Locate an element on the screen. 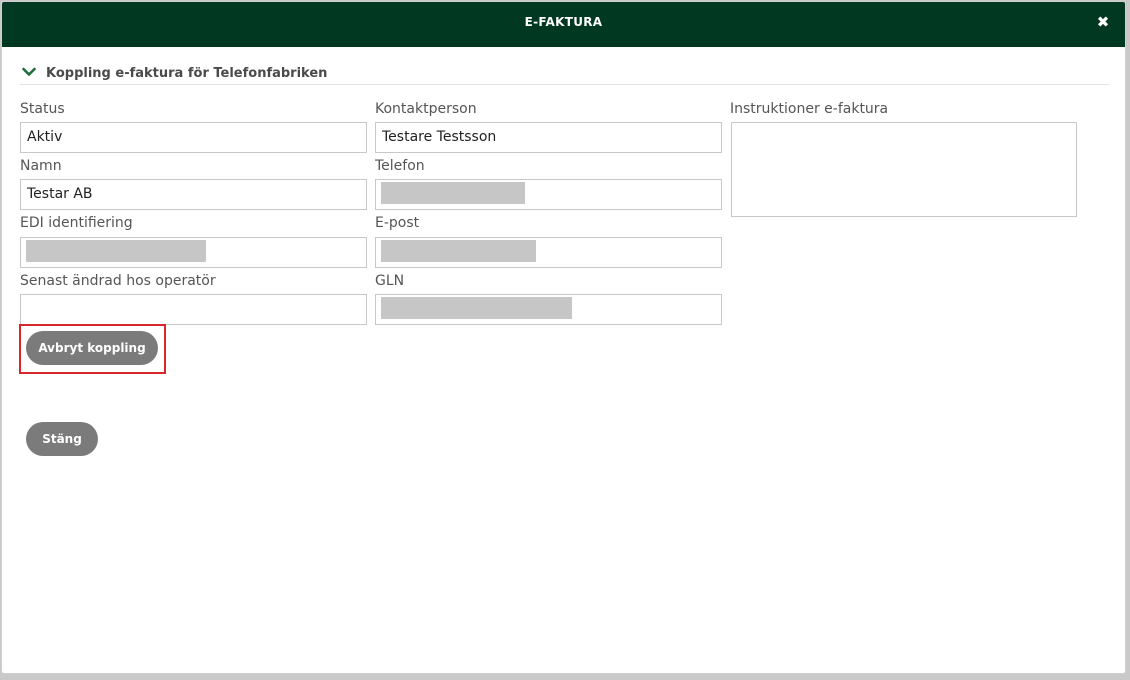 This screenshot has width=1130, height=680. dialog-header: E-FAKTURA ✖ is located at coordinates (563, 24).